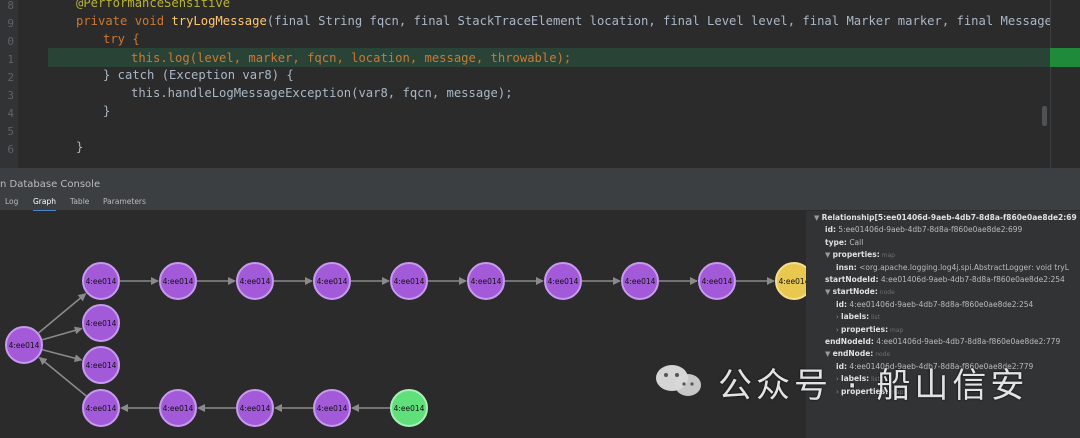 This screenshot has height=438, width=1080. I want to click on property-key: insn:, so click(846, 267).